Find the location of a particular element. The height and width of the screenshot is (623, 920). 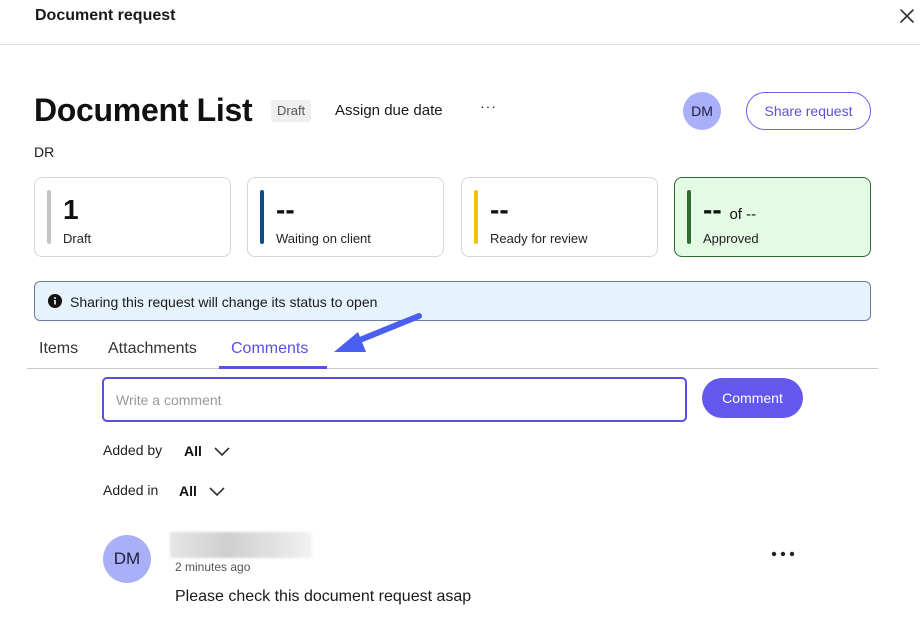

more-options-icon: ··· is located at coordinates (488, 106).